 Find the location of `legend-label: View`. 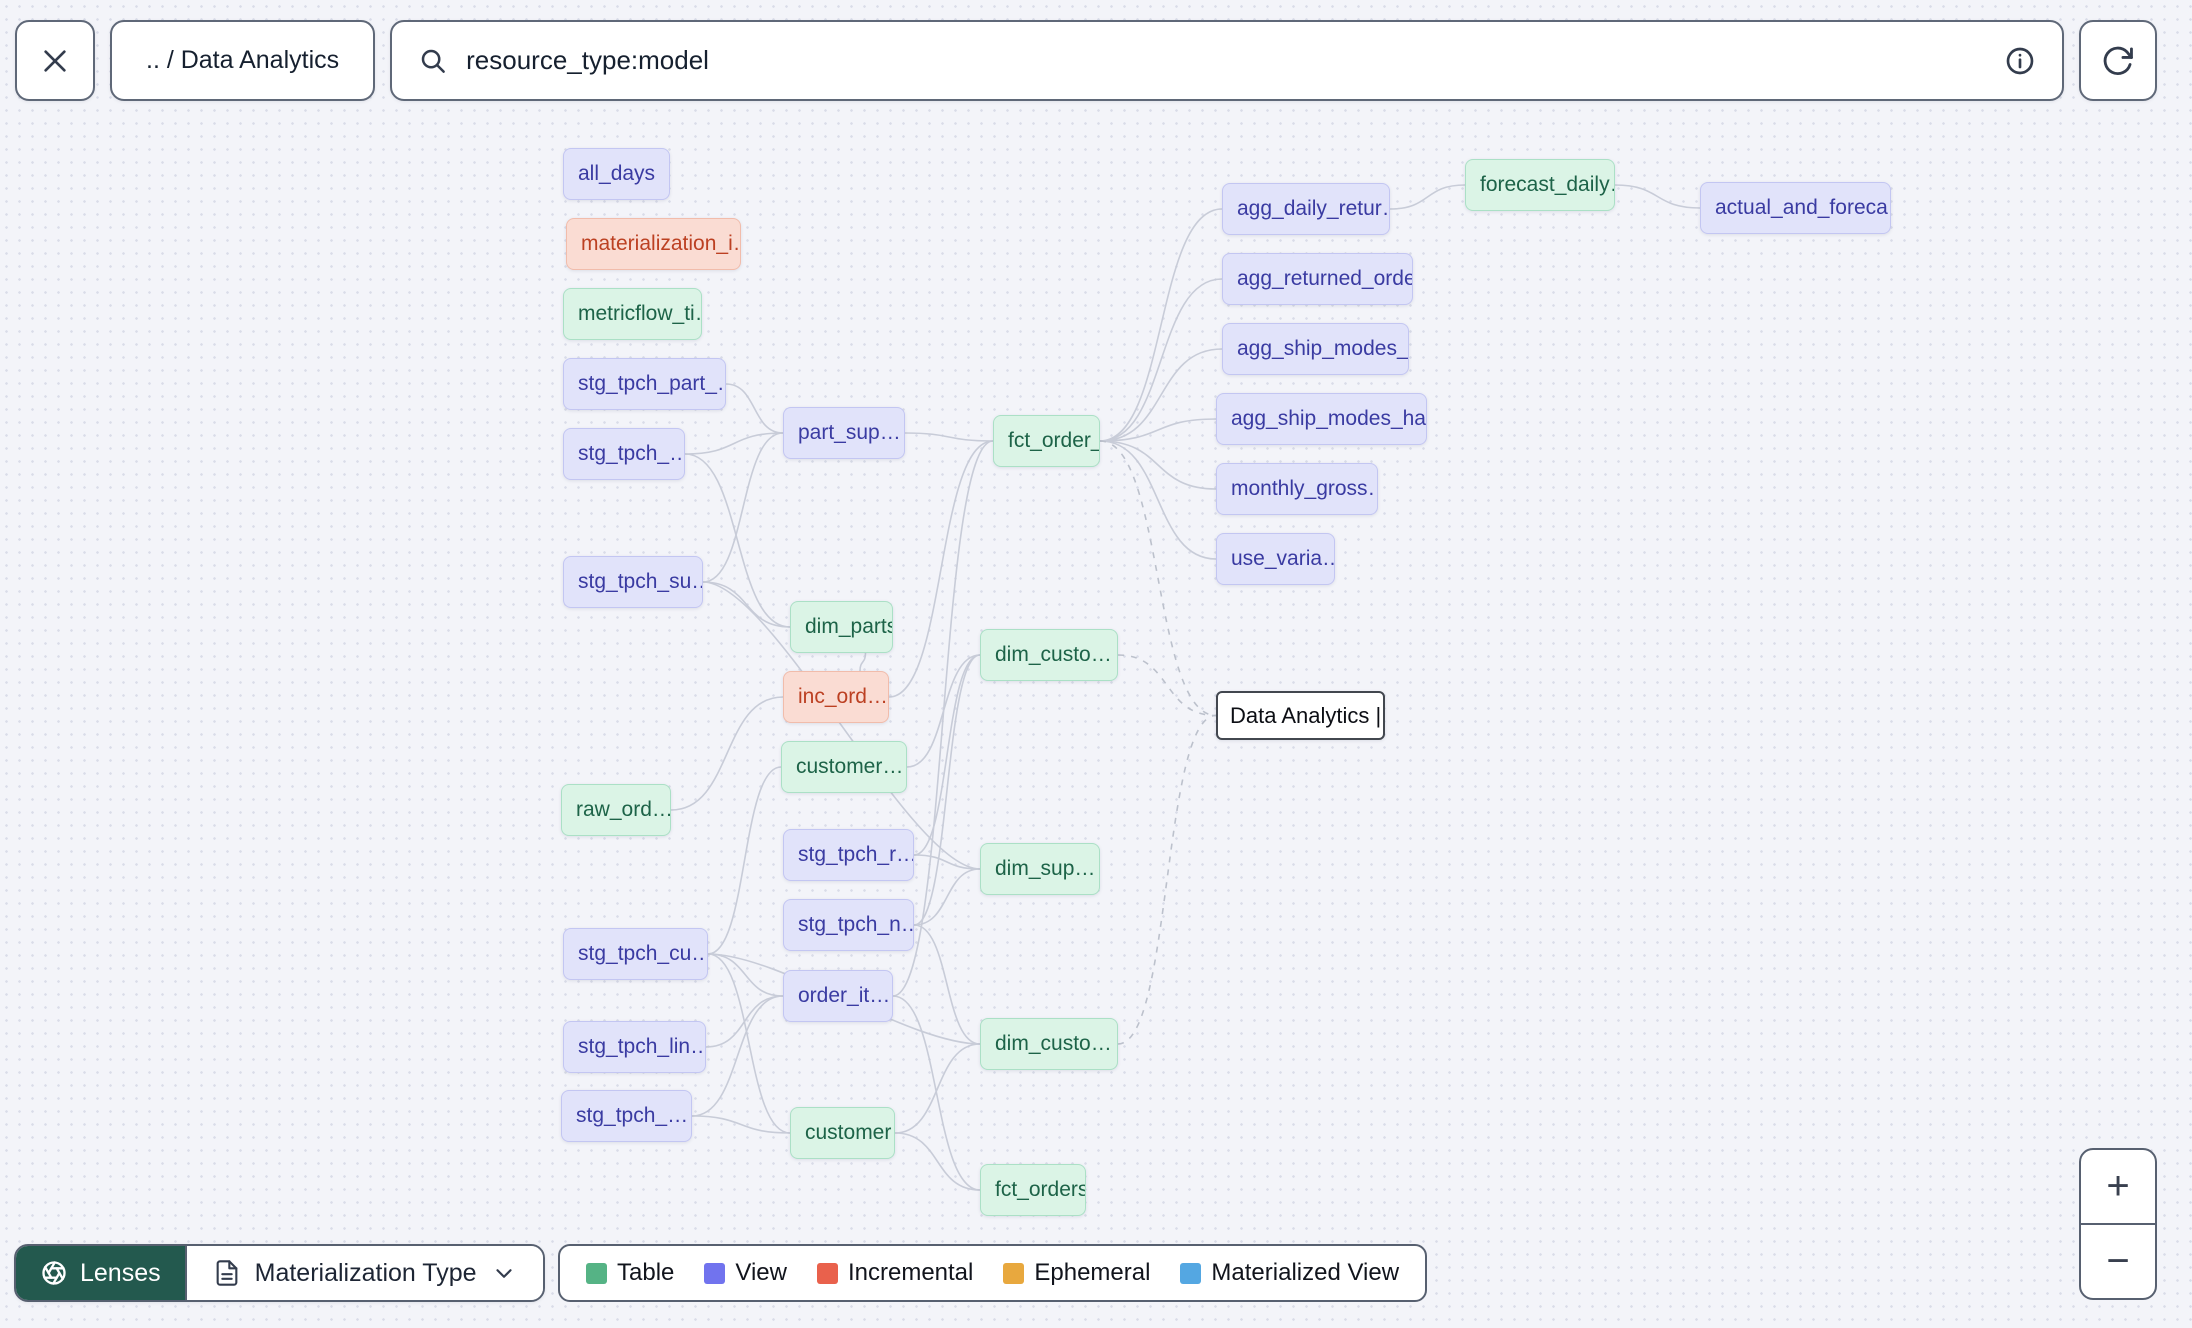

legend-label: View is located at coordinates (761, 1272).